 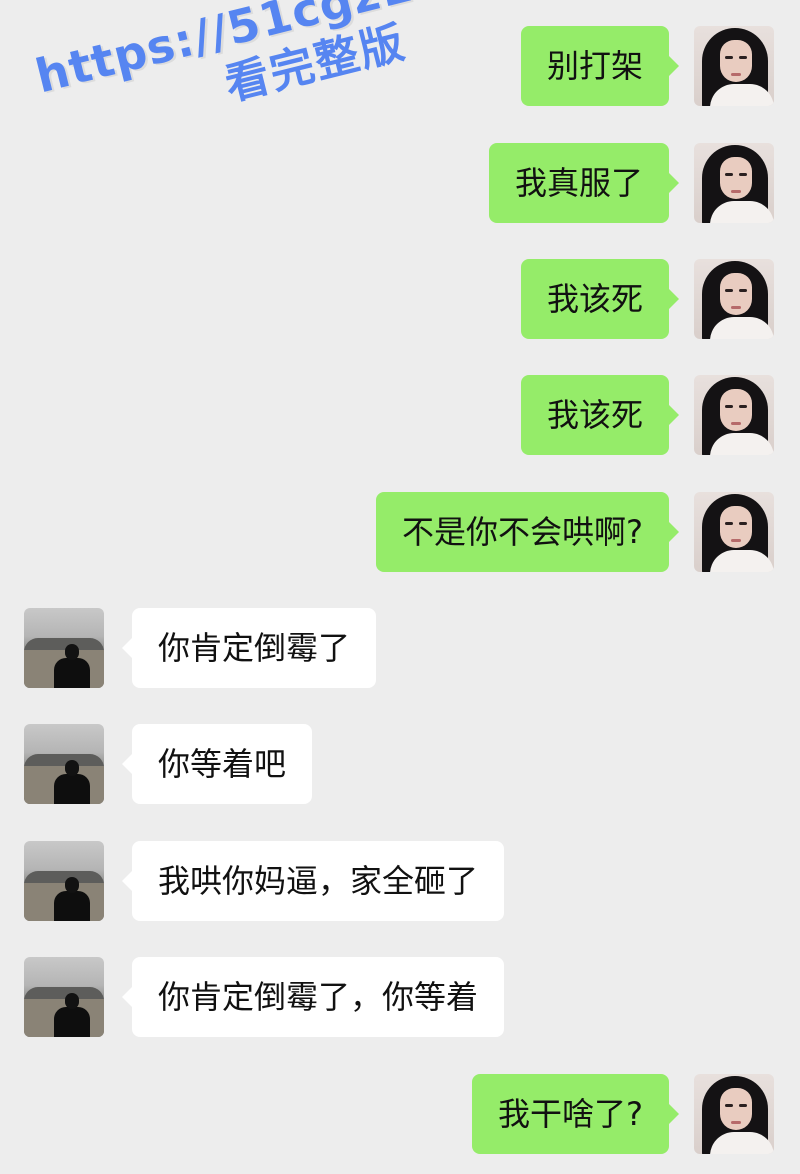 I want to click on message-row-incoming: 你肯定倒霉了，你等着, so click(x=400, y=1002).